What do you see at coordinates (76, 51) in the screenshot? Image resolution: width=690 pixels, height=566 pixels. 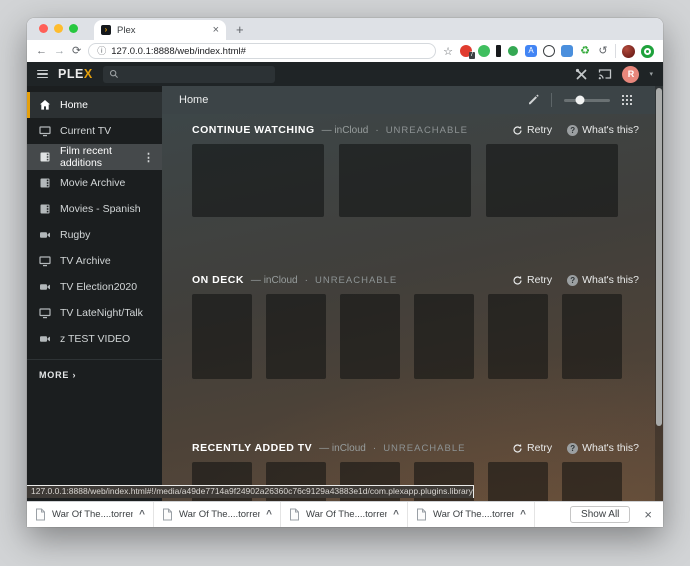 I see `reload-icon: ⟳` at bounding box center [76, 51].